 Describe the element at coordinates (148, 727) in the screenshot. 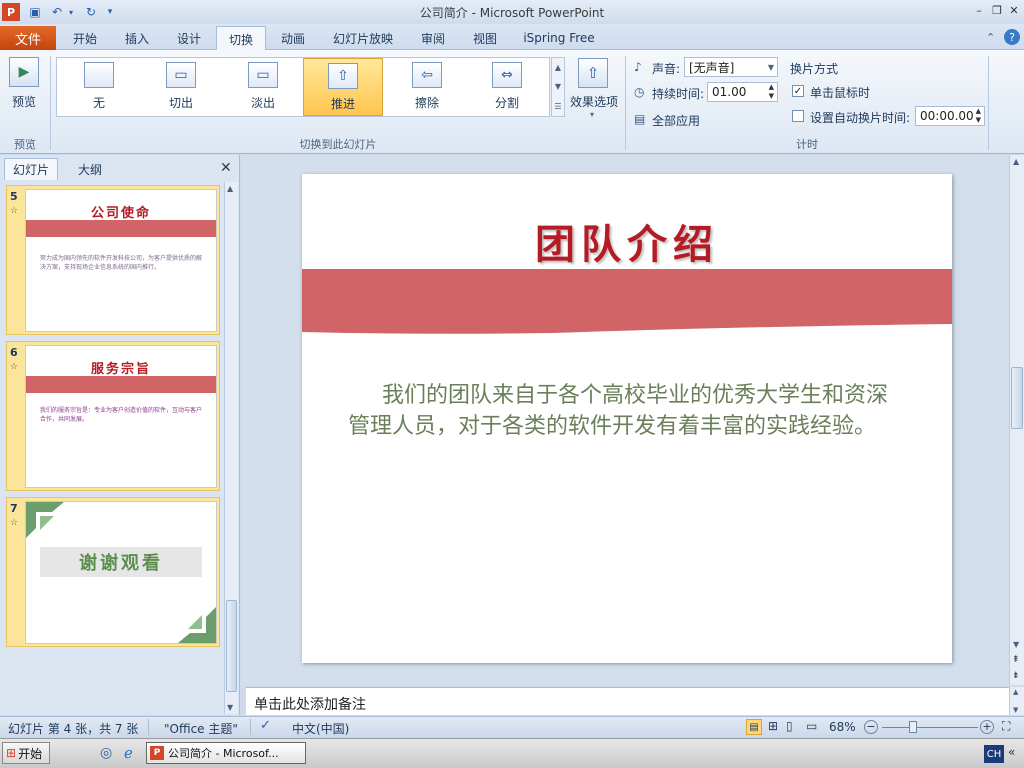

I see `status-separator` at that location.